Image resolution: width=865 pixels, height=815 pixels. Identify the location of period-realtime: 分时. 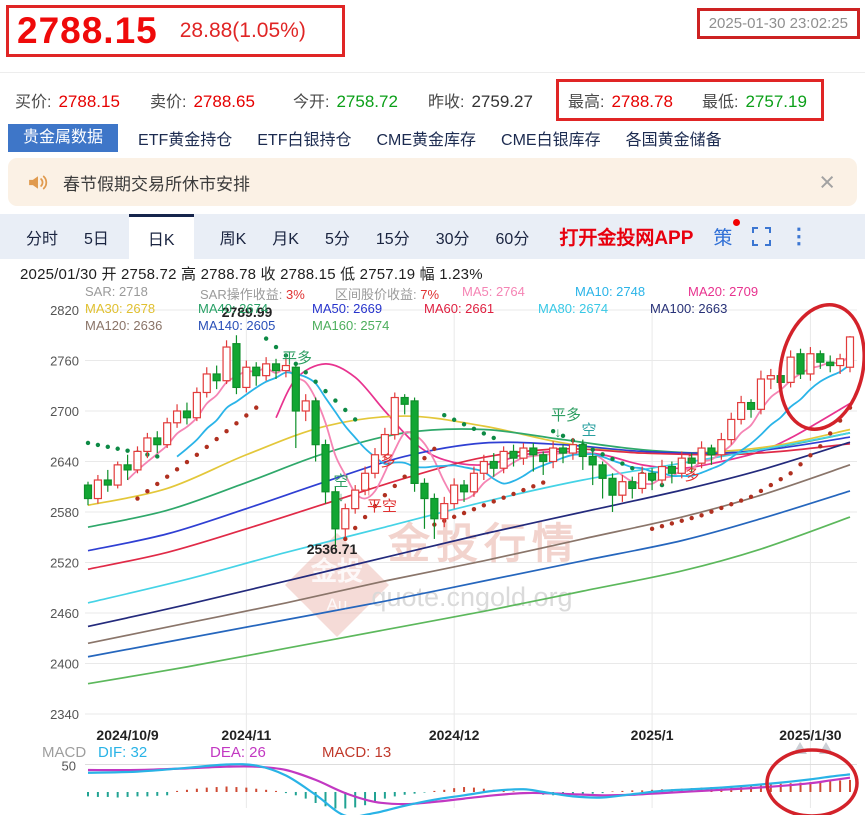
(42, 237).